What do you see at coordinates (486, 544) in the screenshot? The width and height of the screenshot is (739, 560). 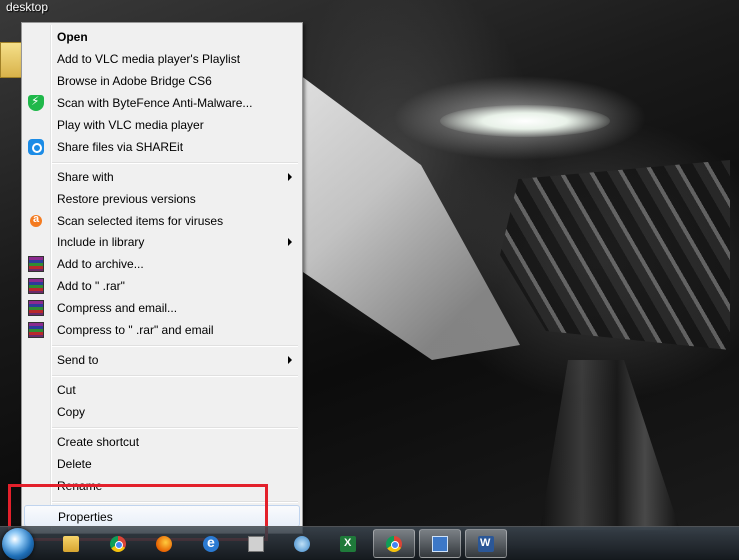 I see `word-icon` at bounding box center [486, 544].